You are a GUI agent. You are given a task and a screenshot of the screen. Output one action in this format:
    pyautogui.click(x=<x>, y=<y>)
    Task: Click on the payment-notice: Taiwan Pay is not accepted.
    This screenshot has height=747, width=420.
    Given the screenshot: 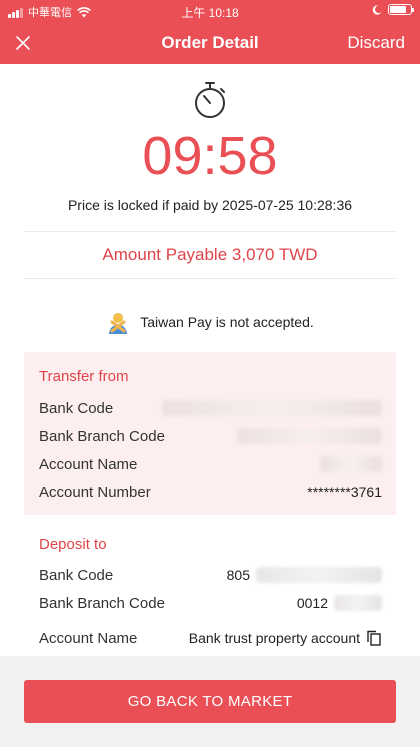 What is the action you would take?
    pyautogui.click(x=210, y=322)
    